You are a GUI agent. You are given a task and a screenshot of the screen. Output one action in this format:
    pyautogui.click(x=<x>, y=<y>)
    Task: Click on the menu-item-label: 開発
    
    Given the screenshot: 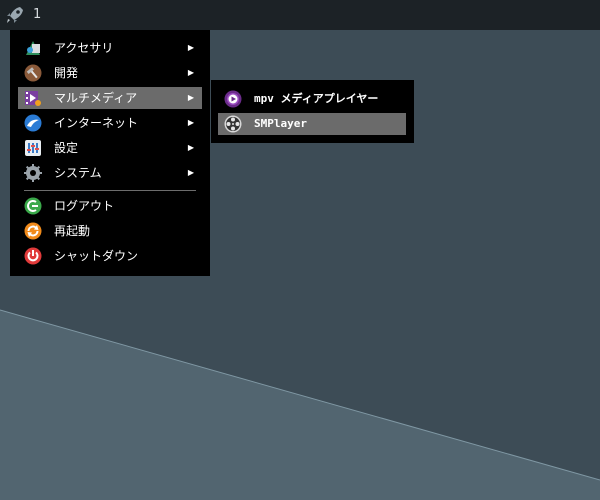 What is the action you would take?
    pyautogui.click(x=66, y=73)
    